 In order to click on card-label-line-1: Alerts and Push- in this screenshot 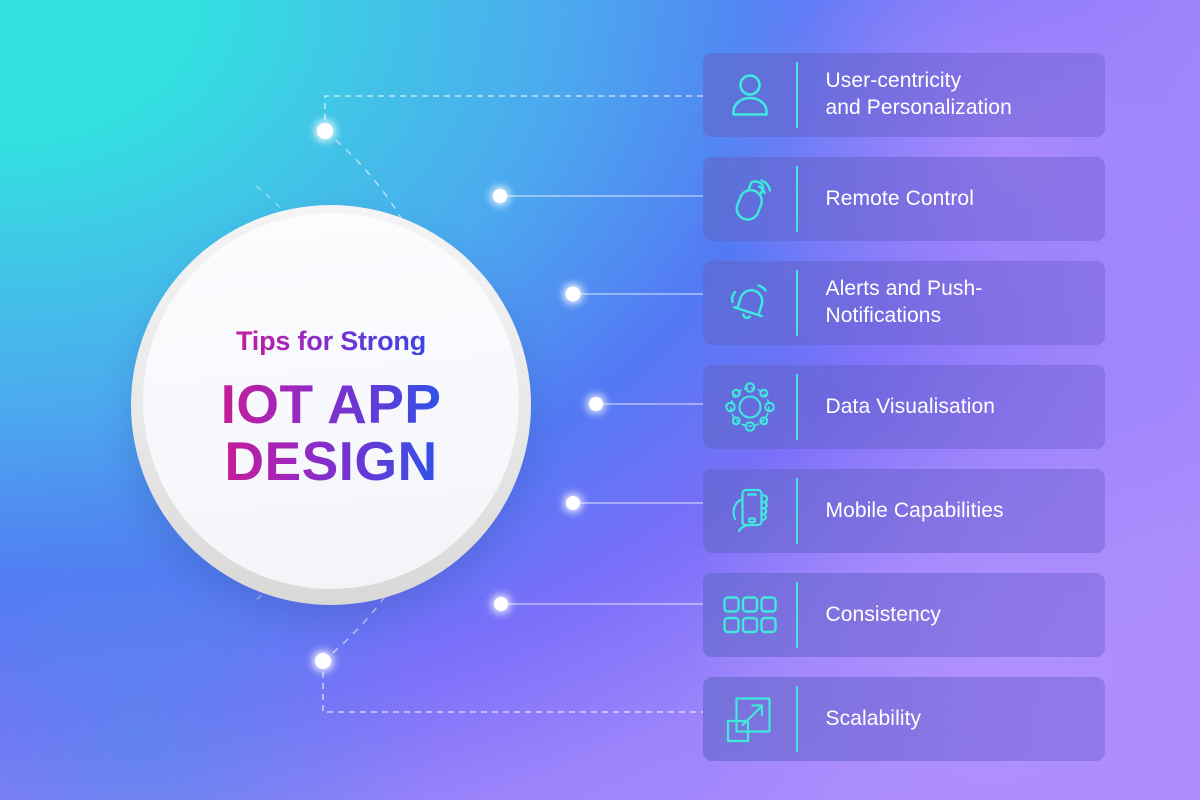, I will do `click(904, 289)`.